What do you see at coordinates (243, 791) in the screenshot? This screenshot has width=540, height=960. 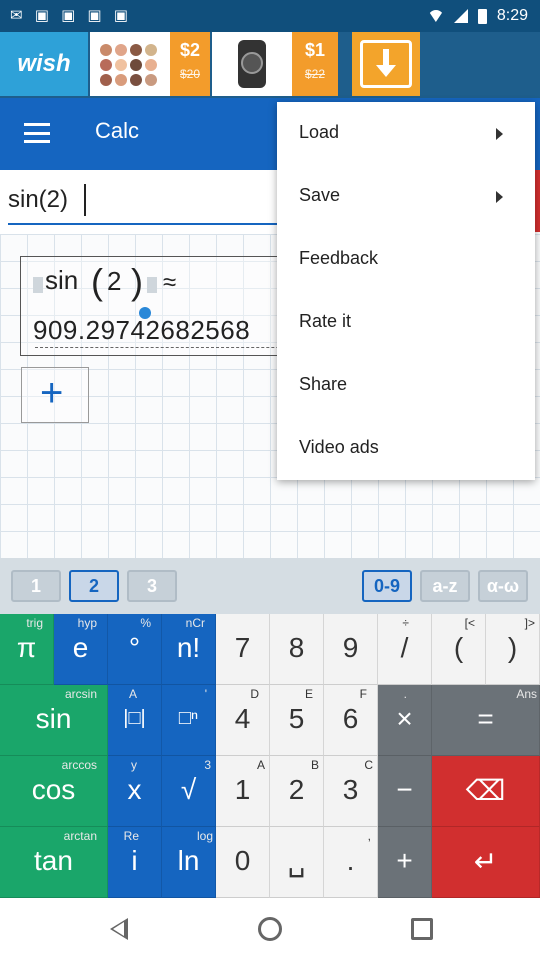 I see `key-1: 1 A` at bounding box center [243, 791].